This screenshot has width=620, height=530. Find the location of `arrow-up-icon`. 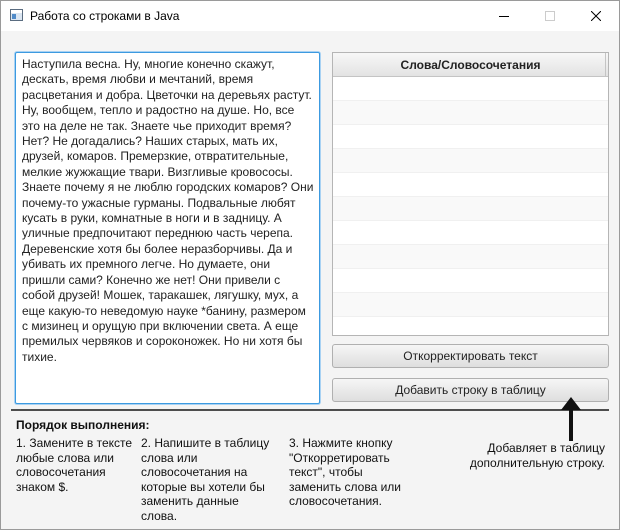

arrow-up-icon is located at coordinates (571, 419).